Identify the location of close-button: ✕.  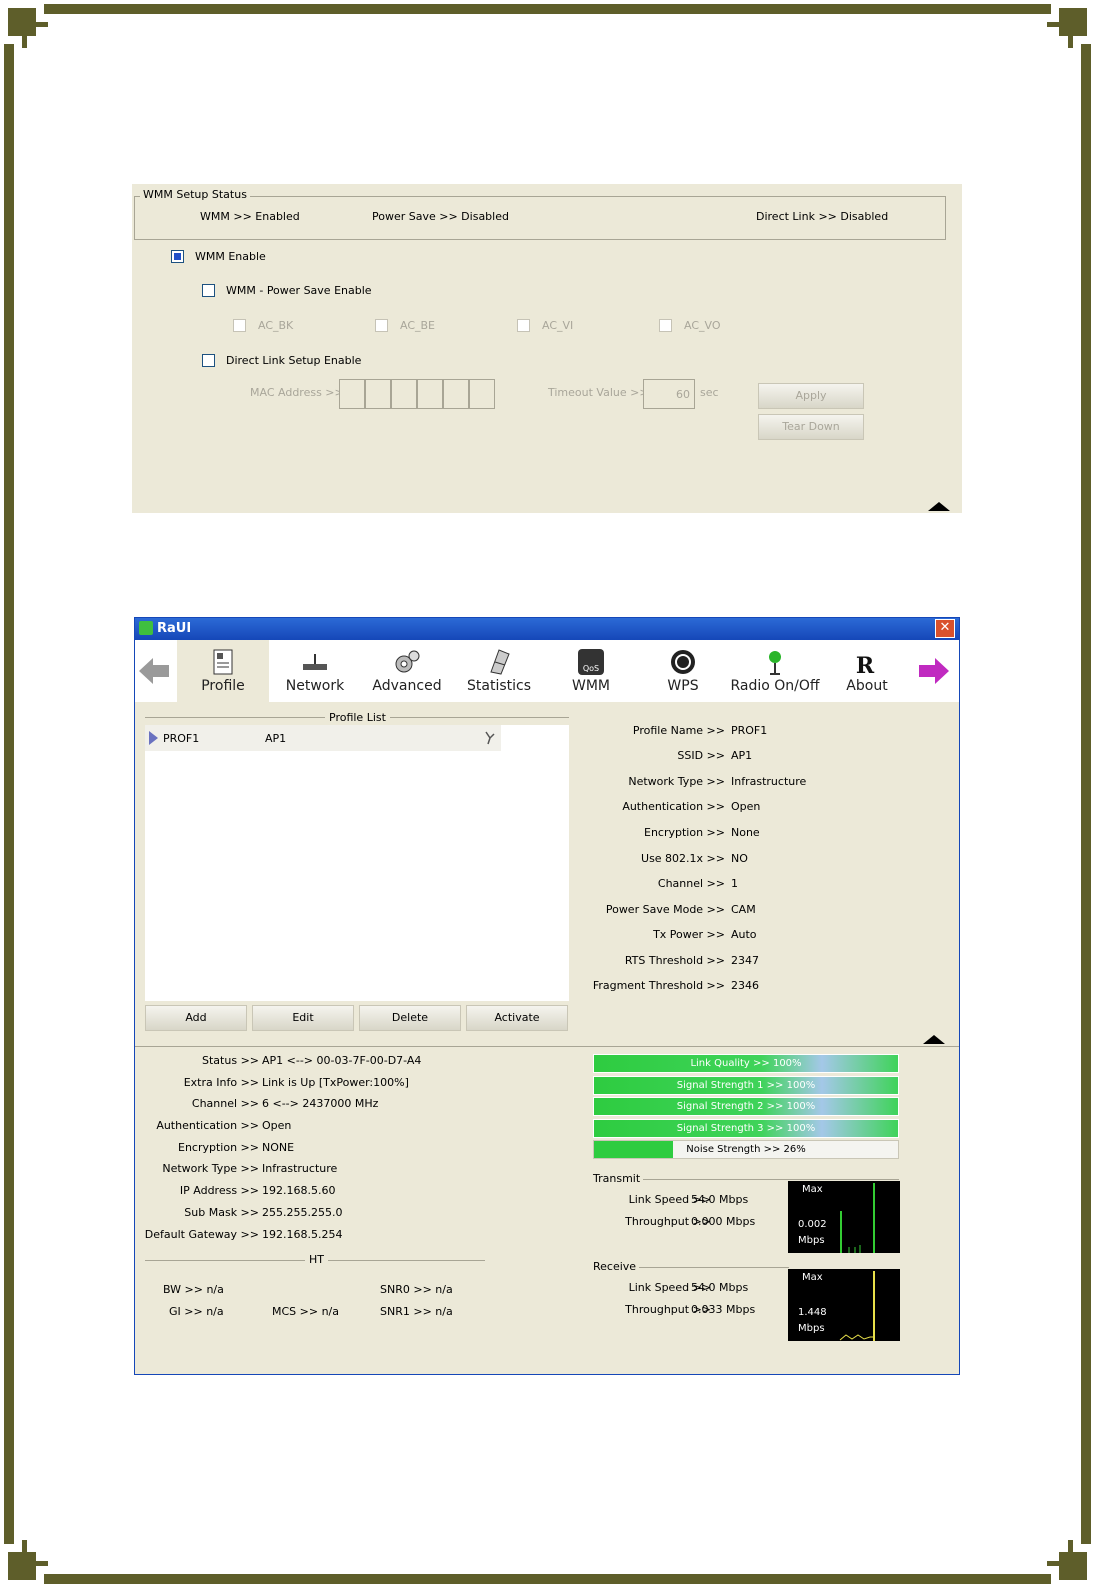
(945, 628).